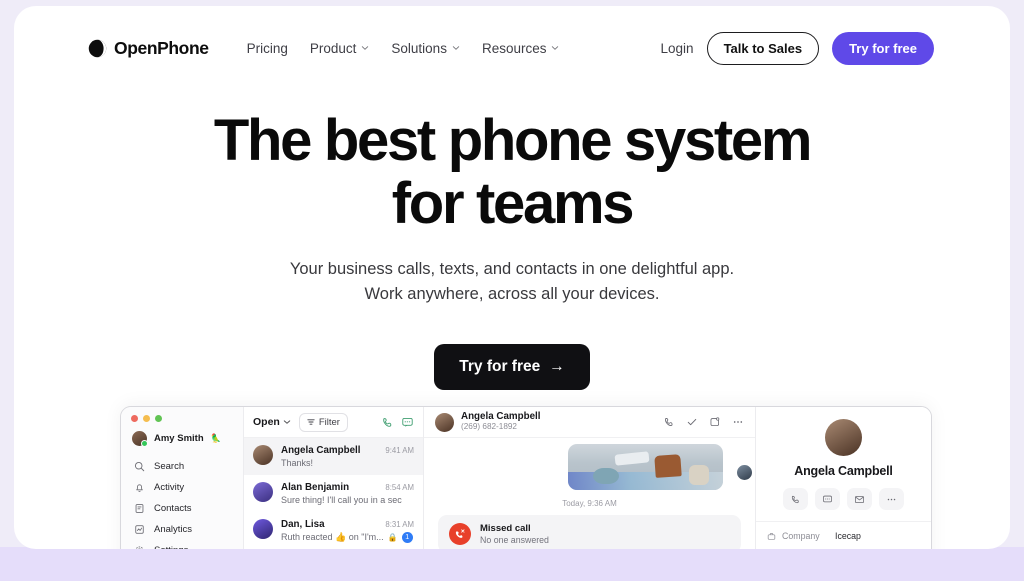 The image size is (1024, 581). I want to click on list-item-preview: Sure thing! I'll call you in a sec, so click(347, 500).